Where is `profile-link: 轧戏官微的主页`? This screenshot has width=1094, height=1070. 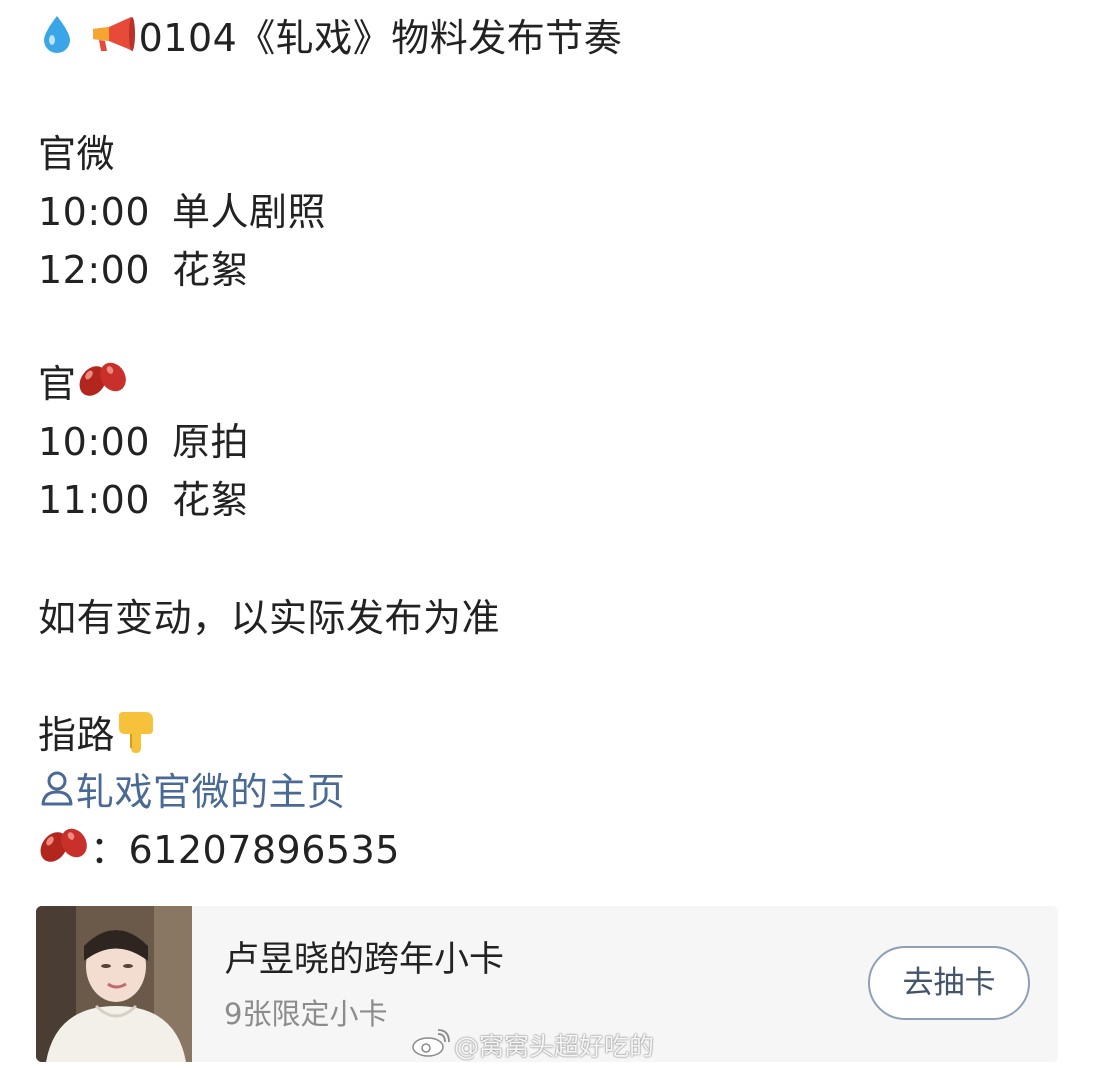
profile-link: 轧戏官微的主页 is located at coordinates (192, 793).